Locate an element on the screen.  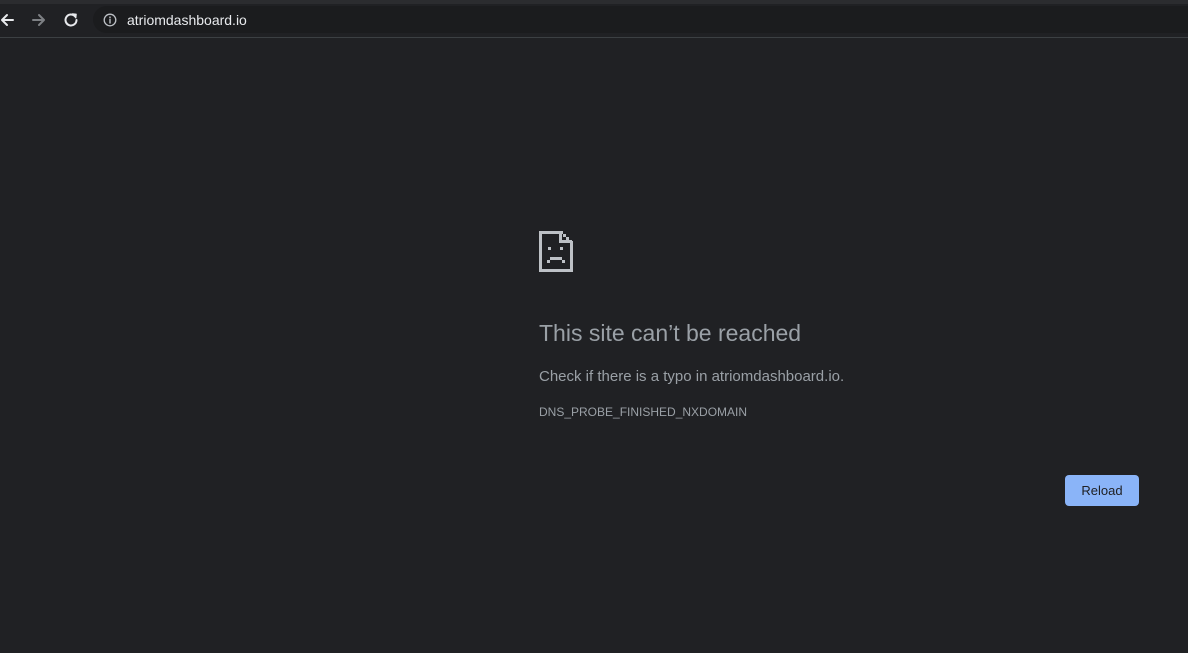
info-icon is located at coordinates (110, 20).